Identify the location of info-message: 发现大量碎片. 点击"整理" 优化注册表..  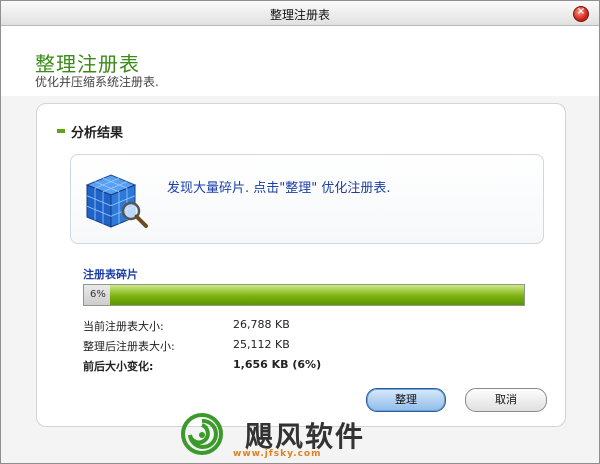
(279, 188).